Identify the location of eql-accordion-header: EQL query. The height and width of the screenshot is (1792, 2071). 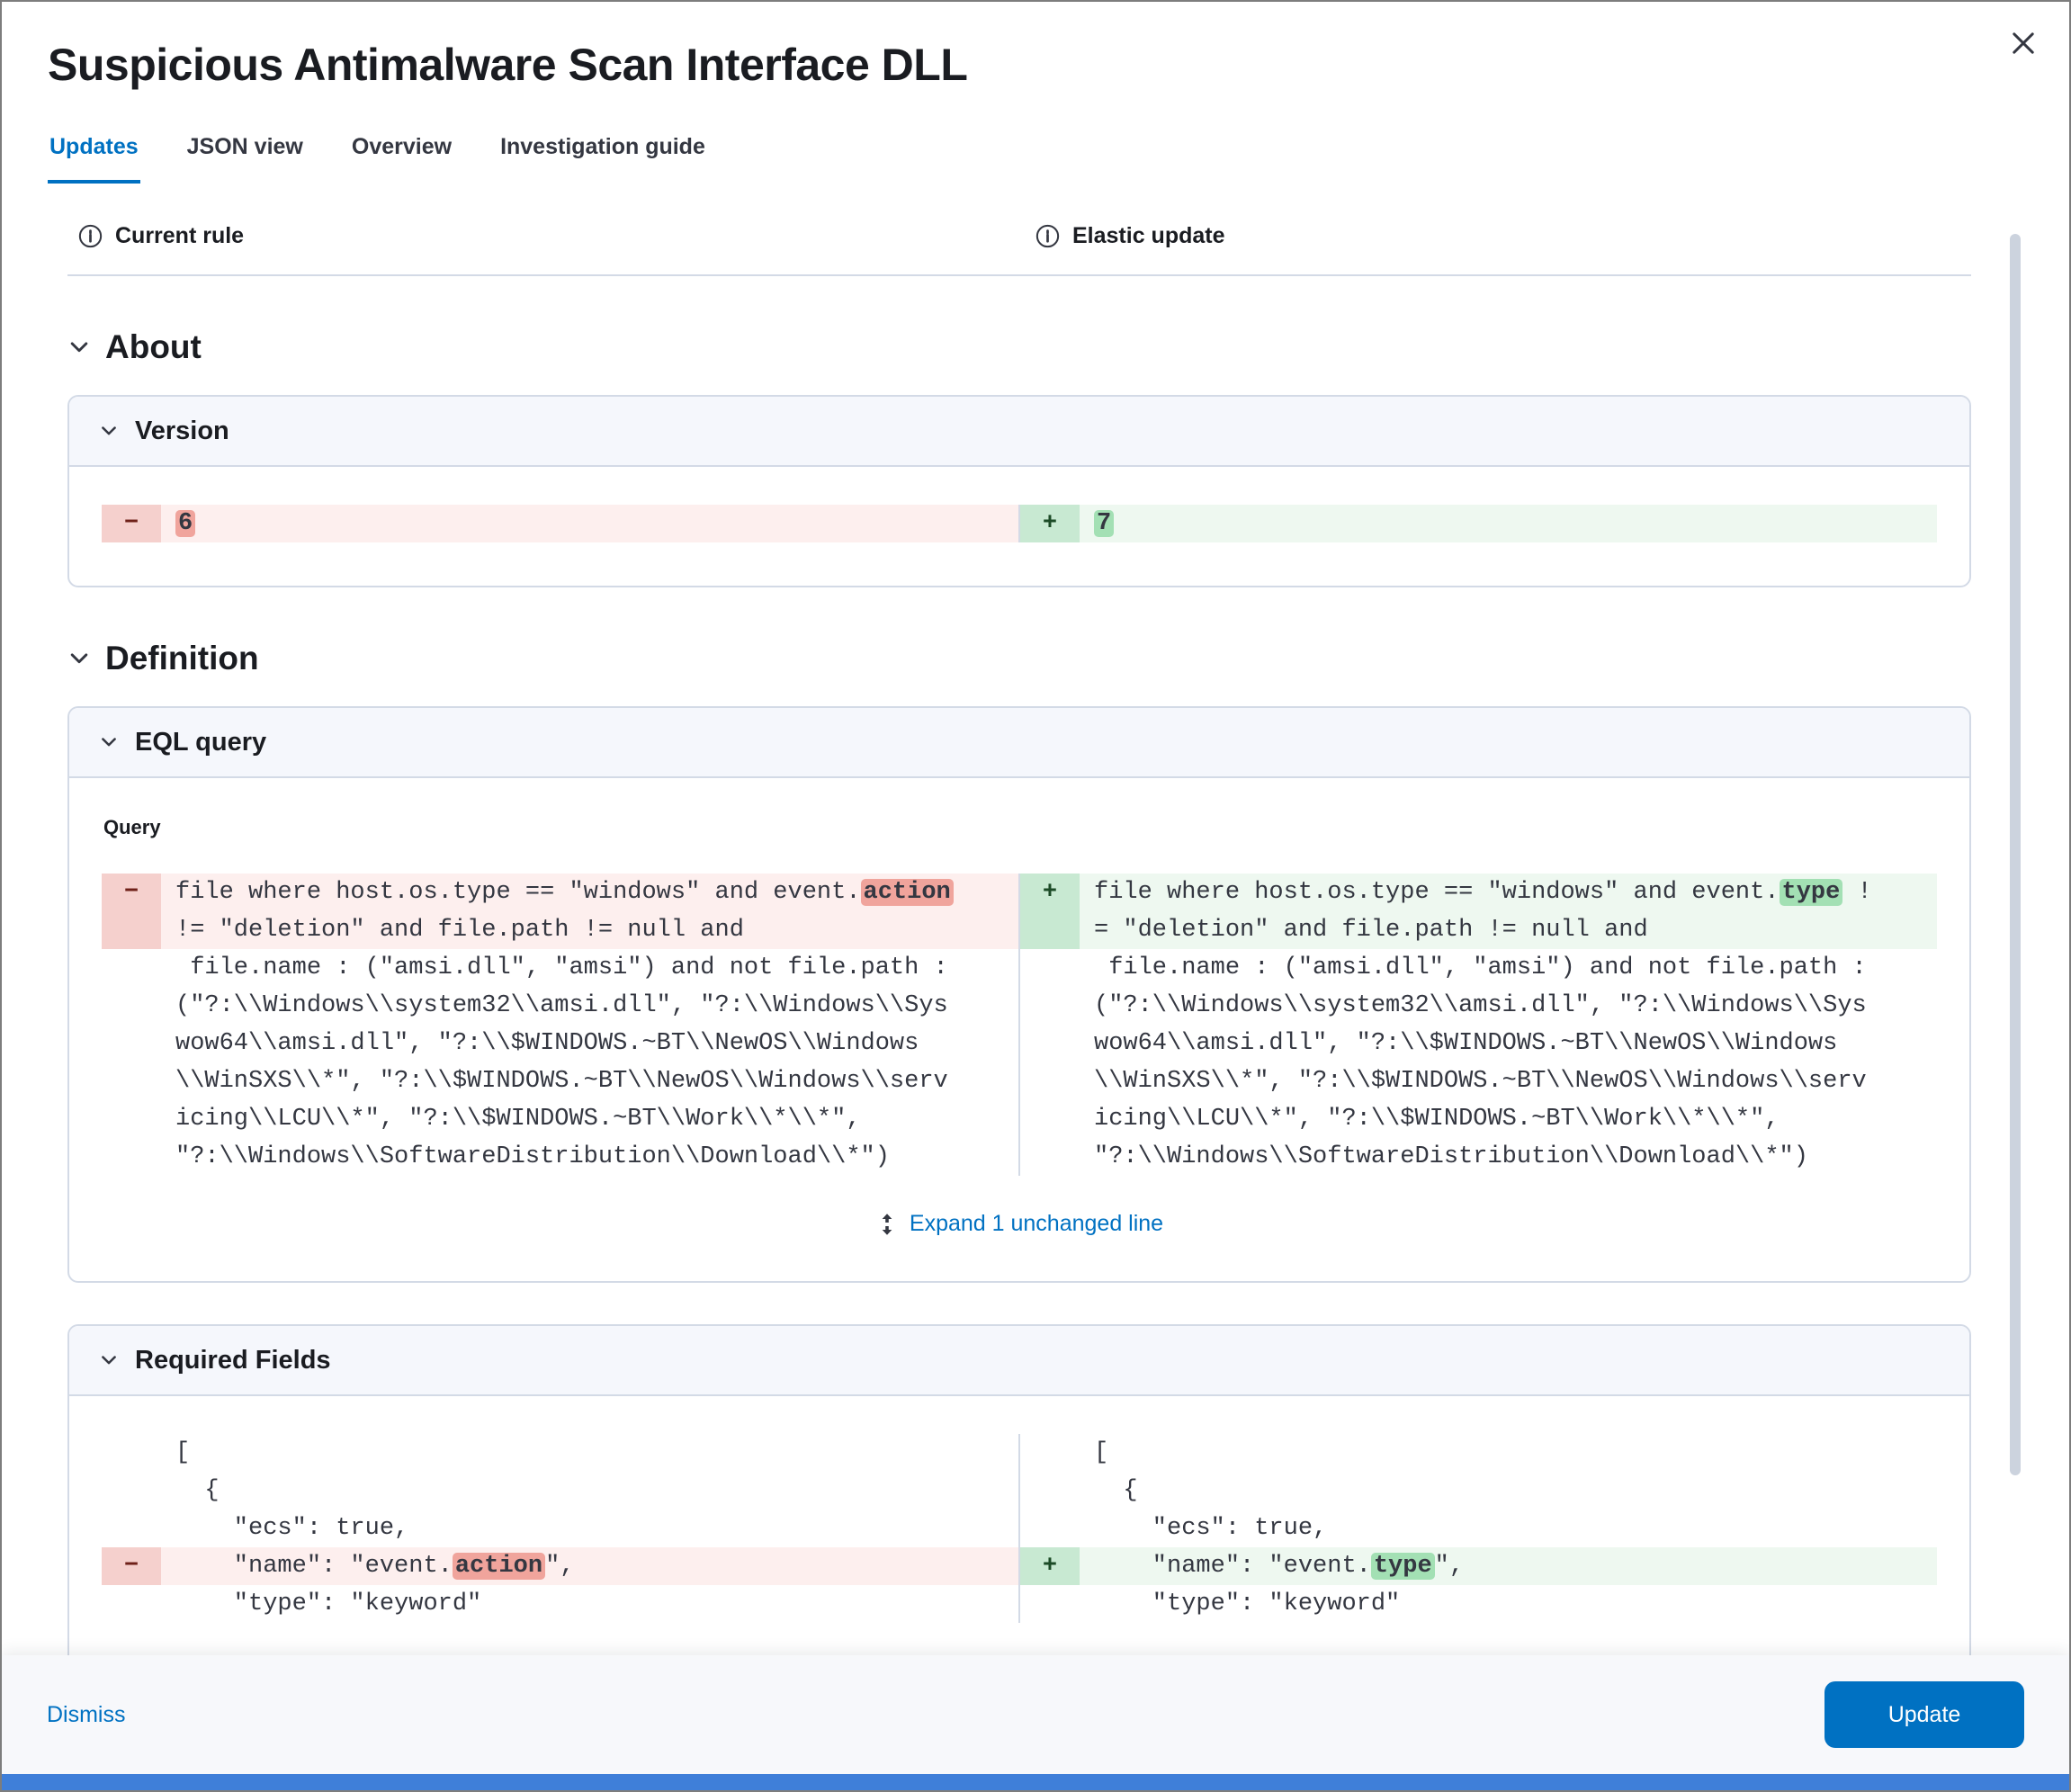
(1019, 743).